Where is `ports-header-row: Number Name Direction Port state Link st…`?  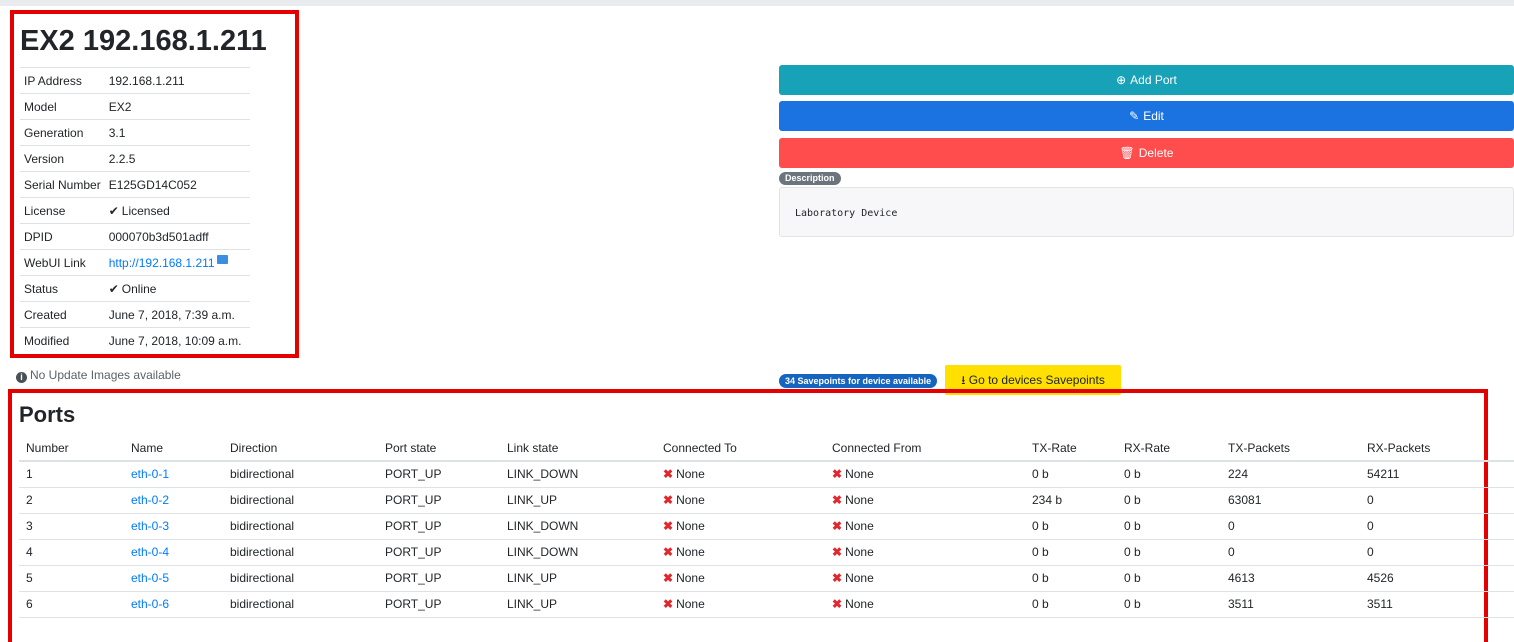
ports-header-row: Number Name Direction Port state Link st… is located at coordinates (766, 448).